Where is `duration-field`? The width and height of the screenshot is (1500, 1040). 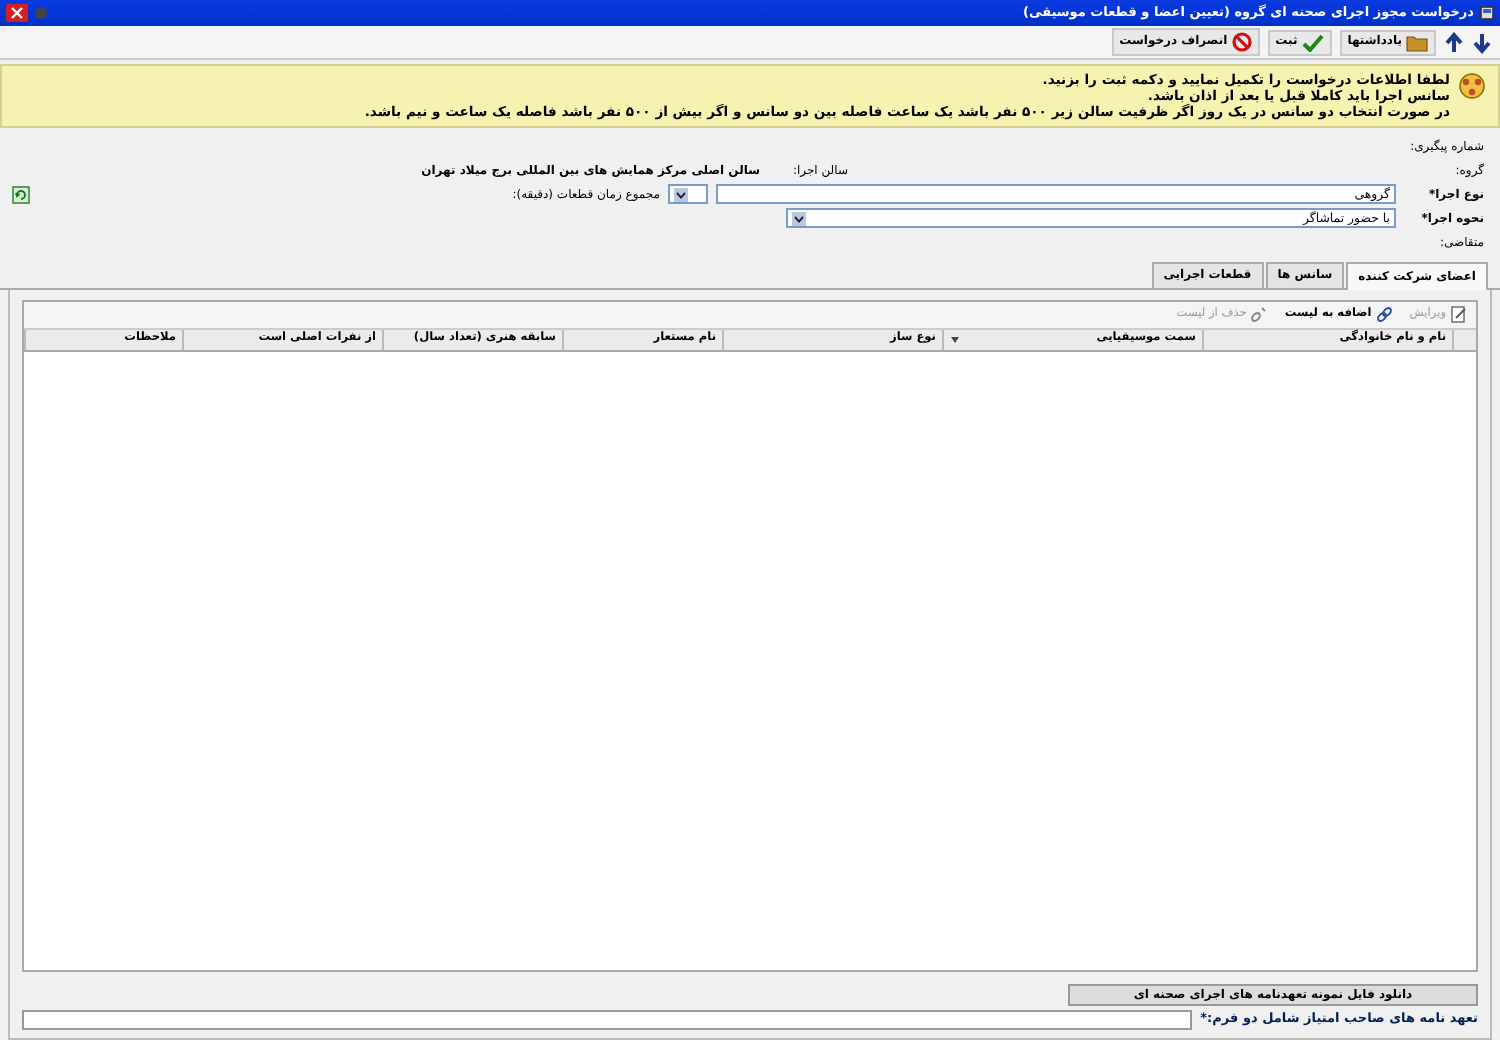
duration-field is located at coordinates (688, 194).